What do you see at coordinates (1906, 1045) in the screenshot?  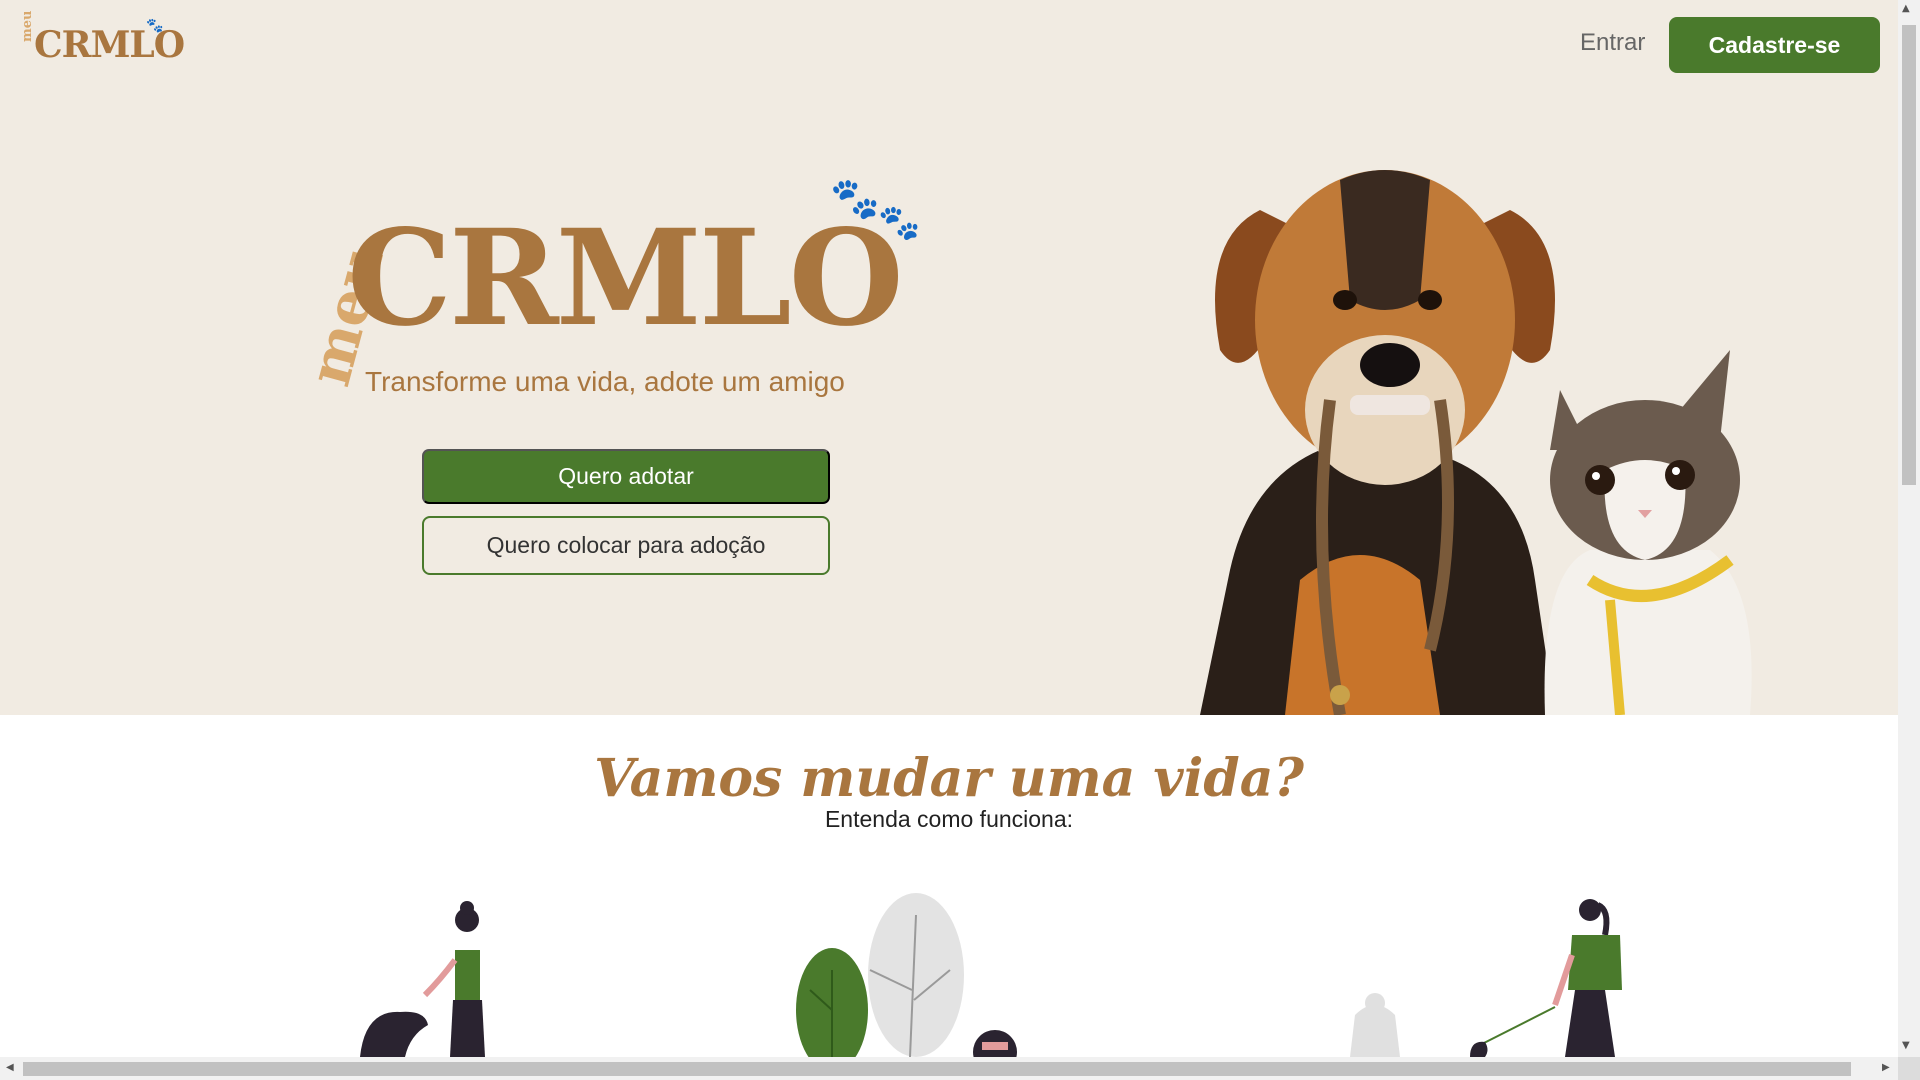 I see `scroll-down-icon: ▼` at bounding box center [1906, 1045].